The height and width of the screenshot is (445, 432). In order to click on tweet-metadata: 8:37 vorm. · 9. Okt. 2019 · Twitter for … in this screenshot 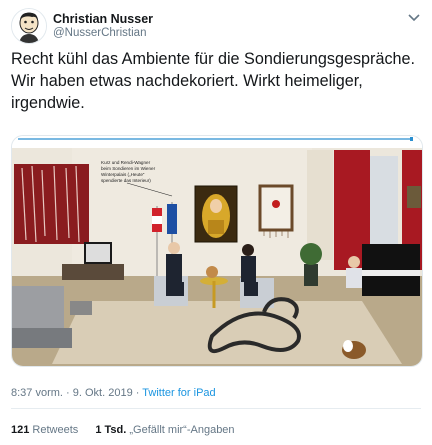, I will do `click(113, 393)`.